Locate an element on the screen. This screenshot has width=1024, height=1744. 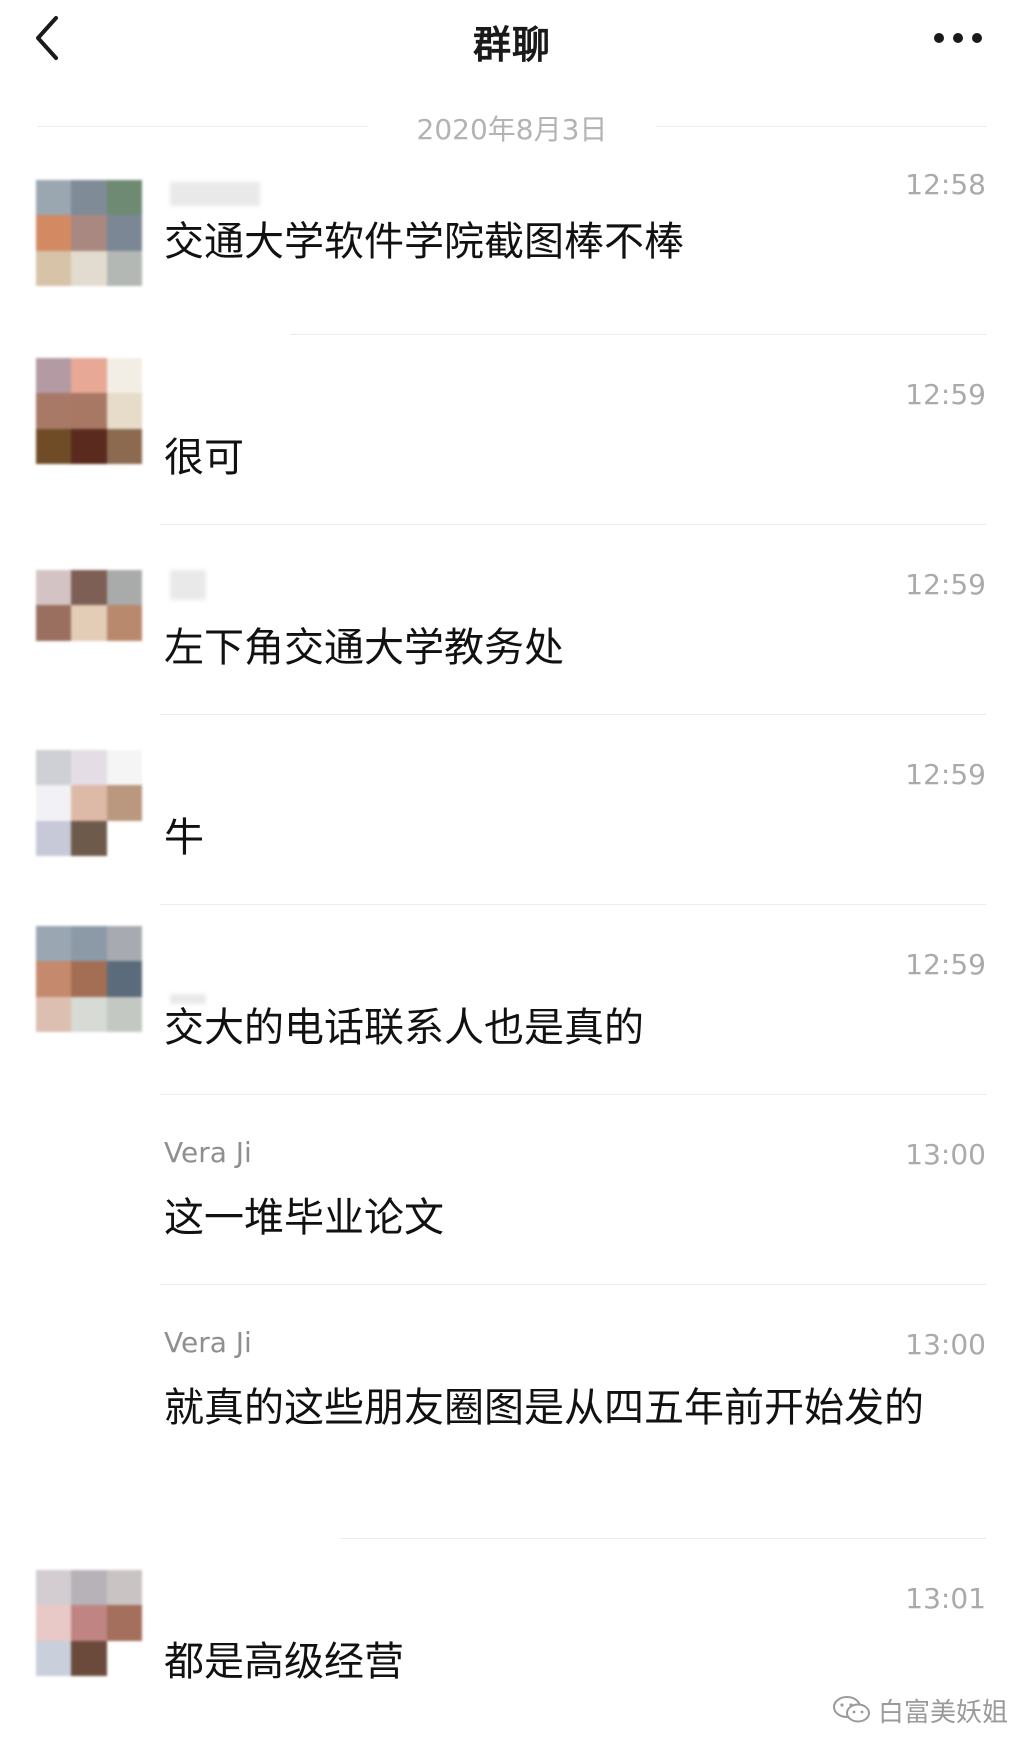
chat-message: 12:58 交通大学软件学院截图棒不棒 is located at coordinates (512, 230).